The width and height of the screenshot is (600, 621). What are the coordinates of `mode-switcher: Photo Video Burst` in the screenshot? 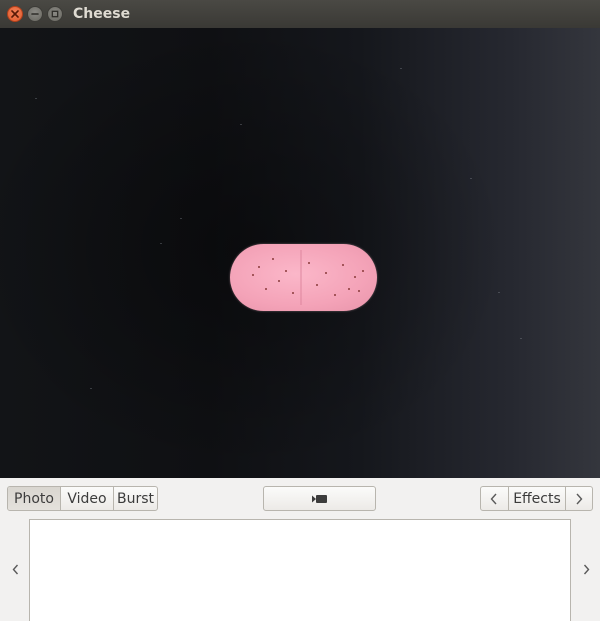 It's located at (82, 498).